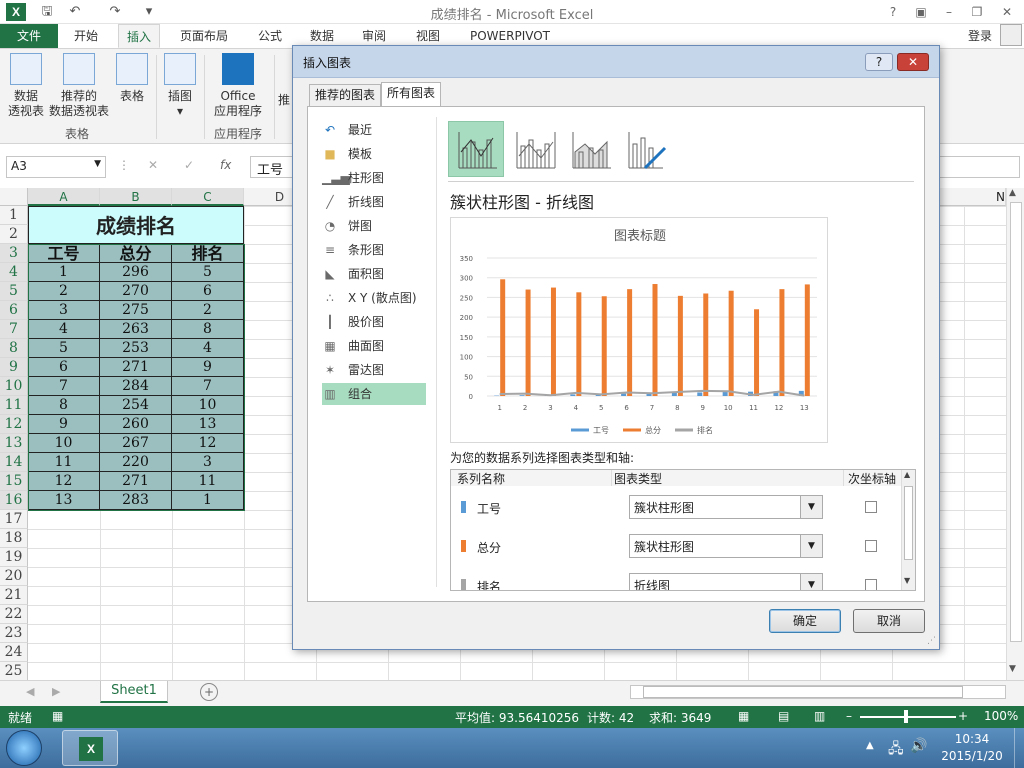  Describe the element at coordinates (14, 595) in the screenshot. I see `row-header: 21` at that location.